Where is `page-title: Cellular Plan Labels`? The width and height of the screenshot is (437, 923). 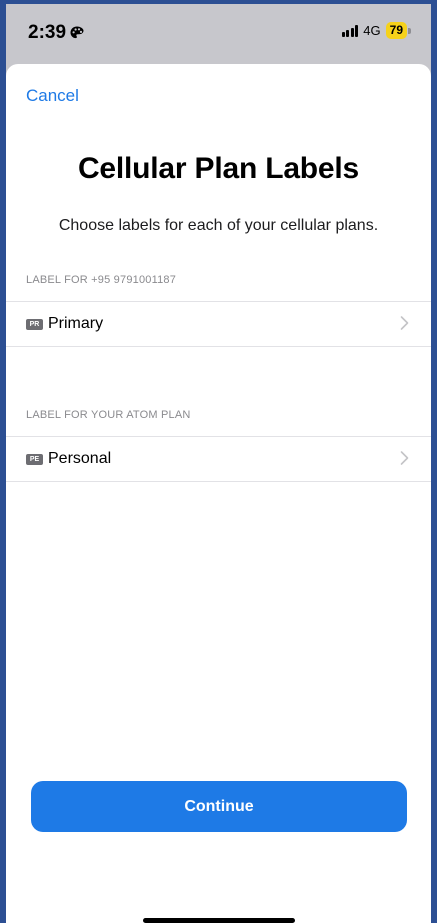
page-title: Cellular Plan Labels is located at coordinates (218, 168).